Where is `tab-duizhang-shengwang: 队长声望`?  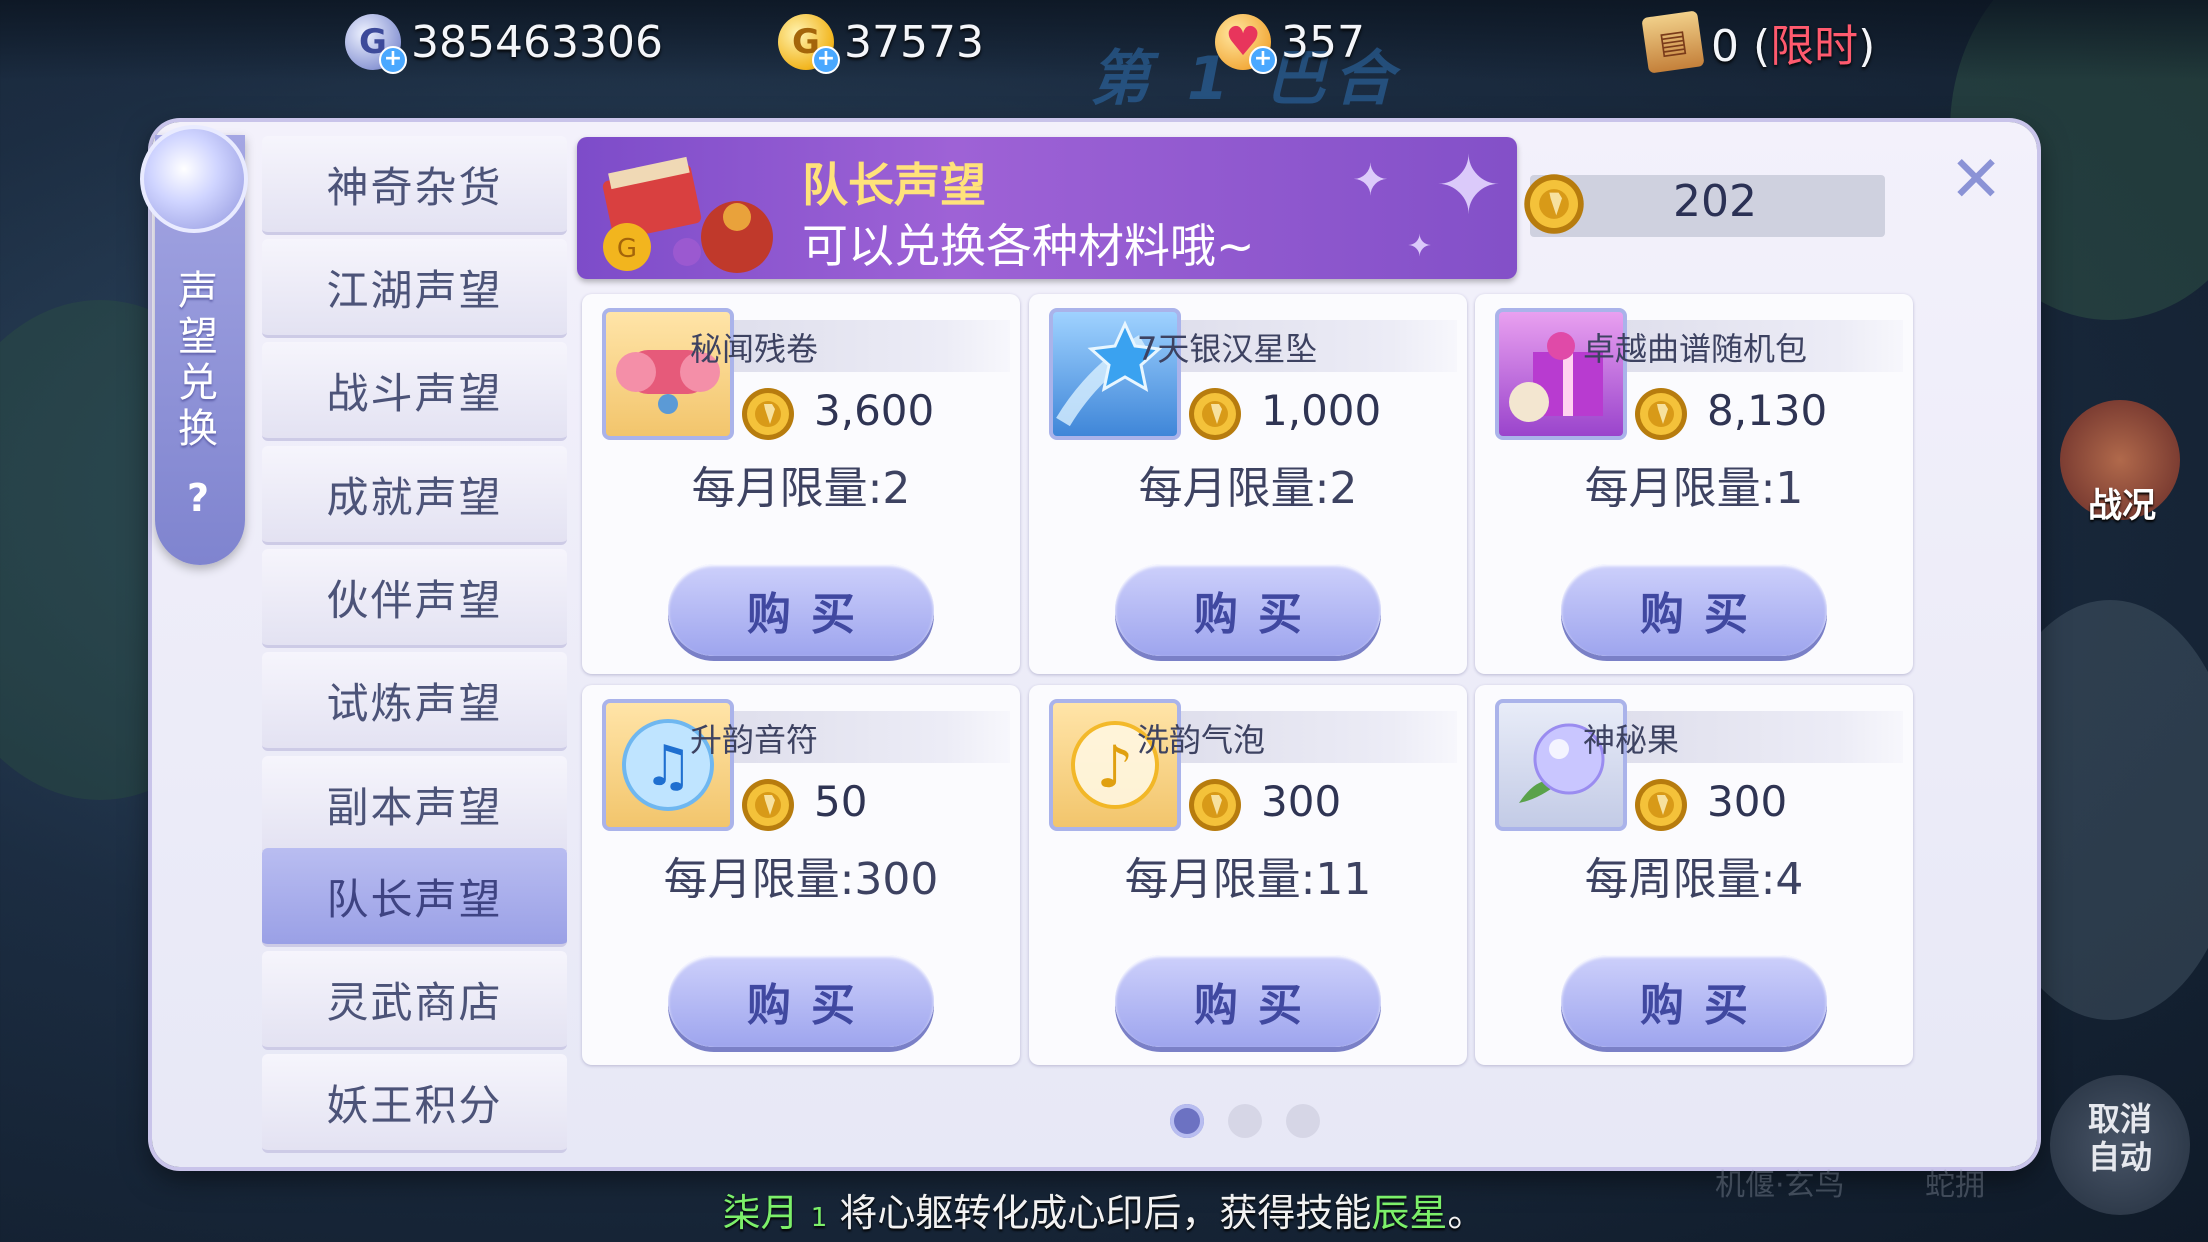
tab-duizhang-shengwang: 队长声望 is located at coordinates (414, 897).